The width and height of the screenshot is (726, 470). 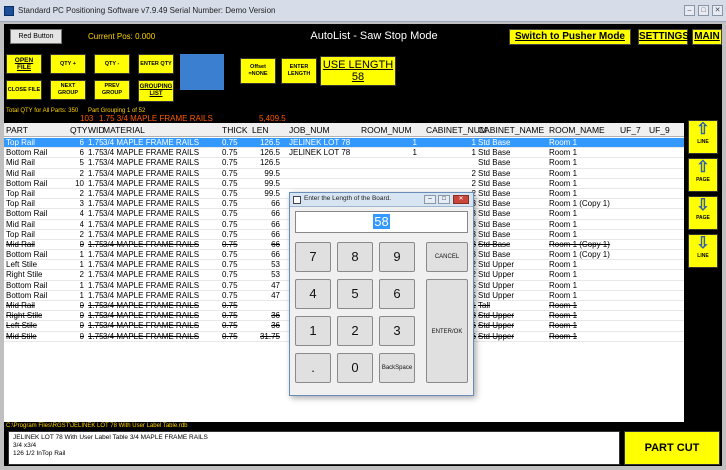 What do you see at coordinates (313, 331) in the screenshot?
I see `key-1-button: 1` at bounding box center [313, 331].